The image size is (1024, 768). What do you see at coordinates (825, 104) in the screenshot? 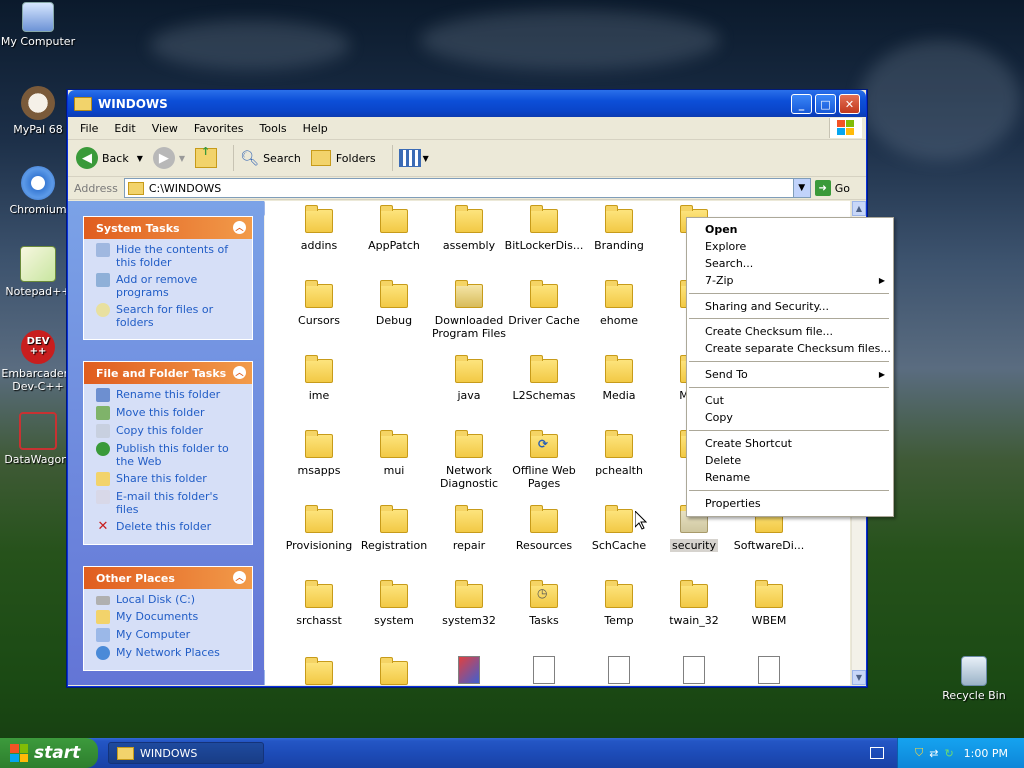
I see `maximize-button: □` at bounding box center [825, 104].